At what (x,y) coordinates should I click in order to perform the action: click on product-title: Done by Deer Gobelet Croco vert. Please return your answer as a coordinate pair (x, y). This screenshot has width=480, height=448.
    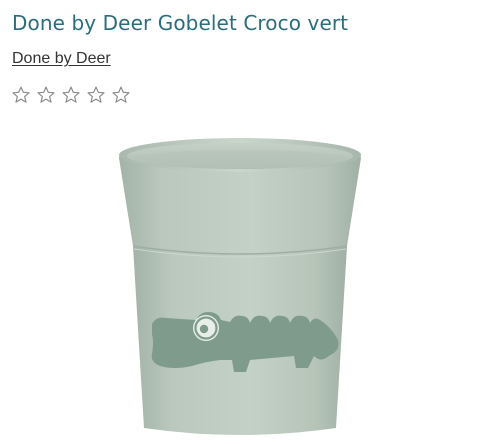
    Looking at the image, I should click on (180, 23).